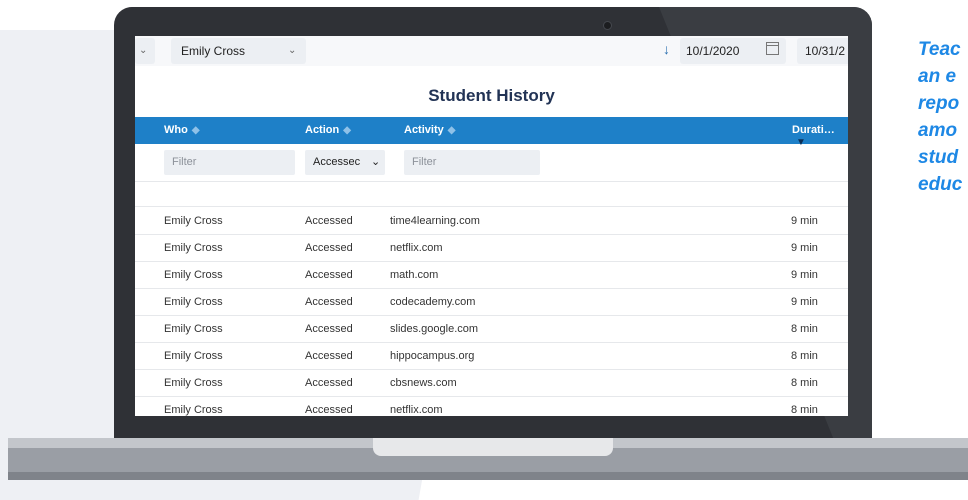 The height and width of the screenshot is (500, 968). Describe the element at coordinates (607, 25) in the screenshot. I see `camera-icon` at that location.